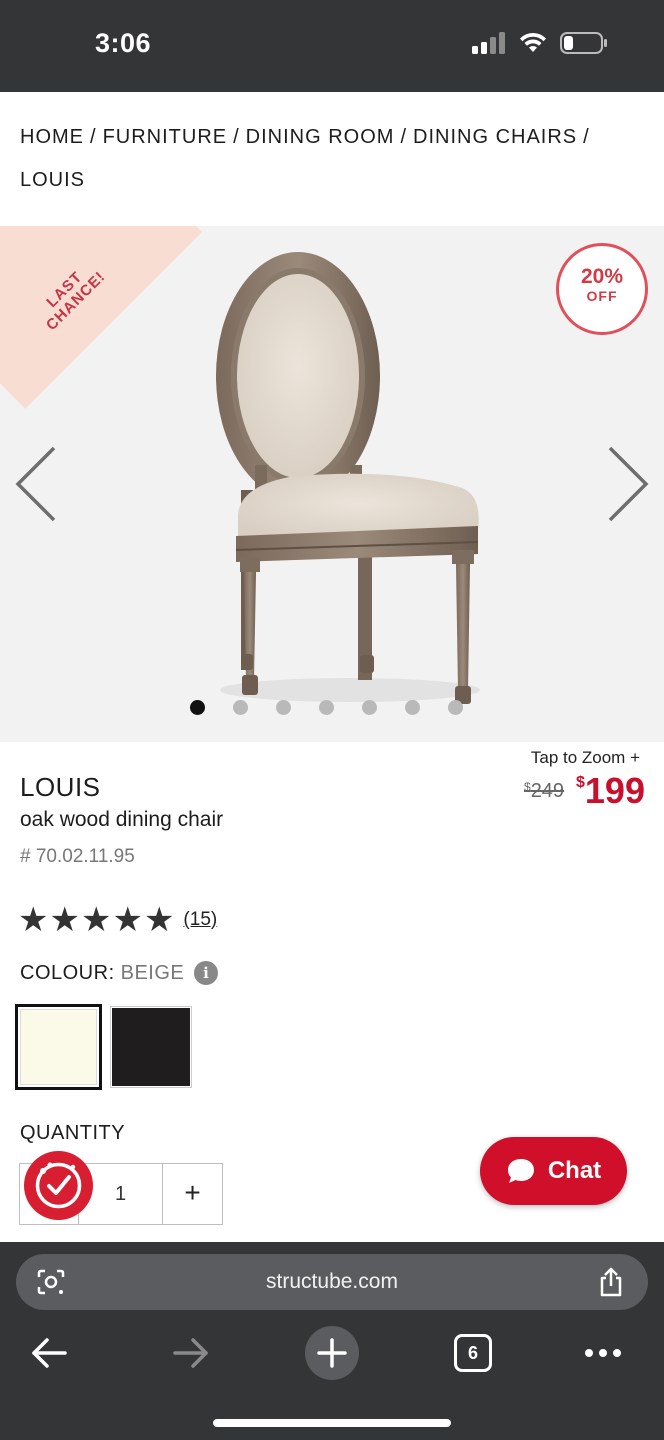 The height and width of the screenshot is (1440, 664). Describe the element at coordinates (53, 180) in the screenshot. I see `breadcrumb-current: LOUIS` at that location.